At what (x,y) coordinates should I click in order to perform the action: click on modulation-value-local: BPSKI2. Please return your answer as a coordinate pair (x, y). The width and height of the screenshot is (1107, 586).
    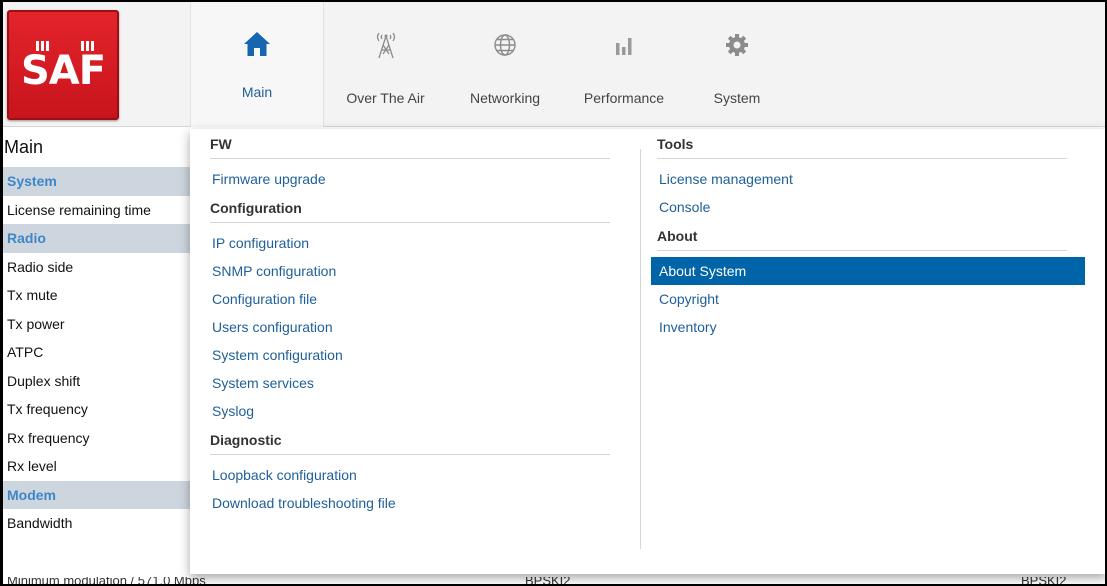
    Looking at the image, I should click on (548, 581).